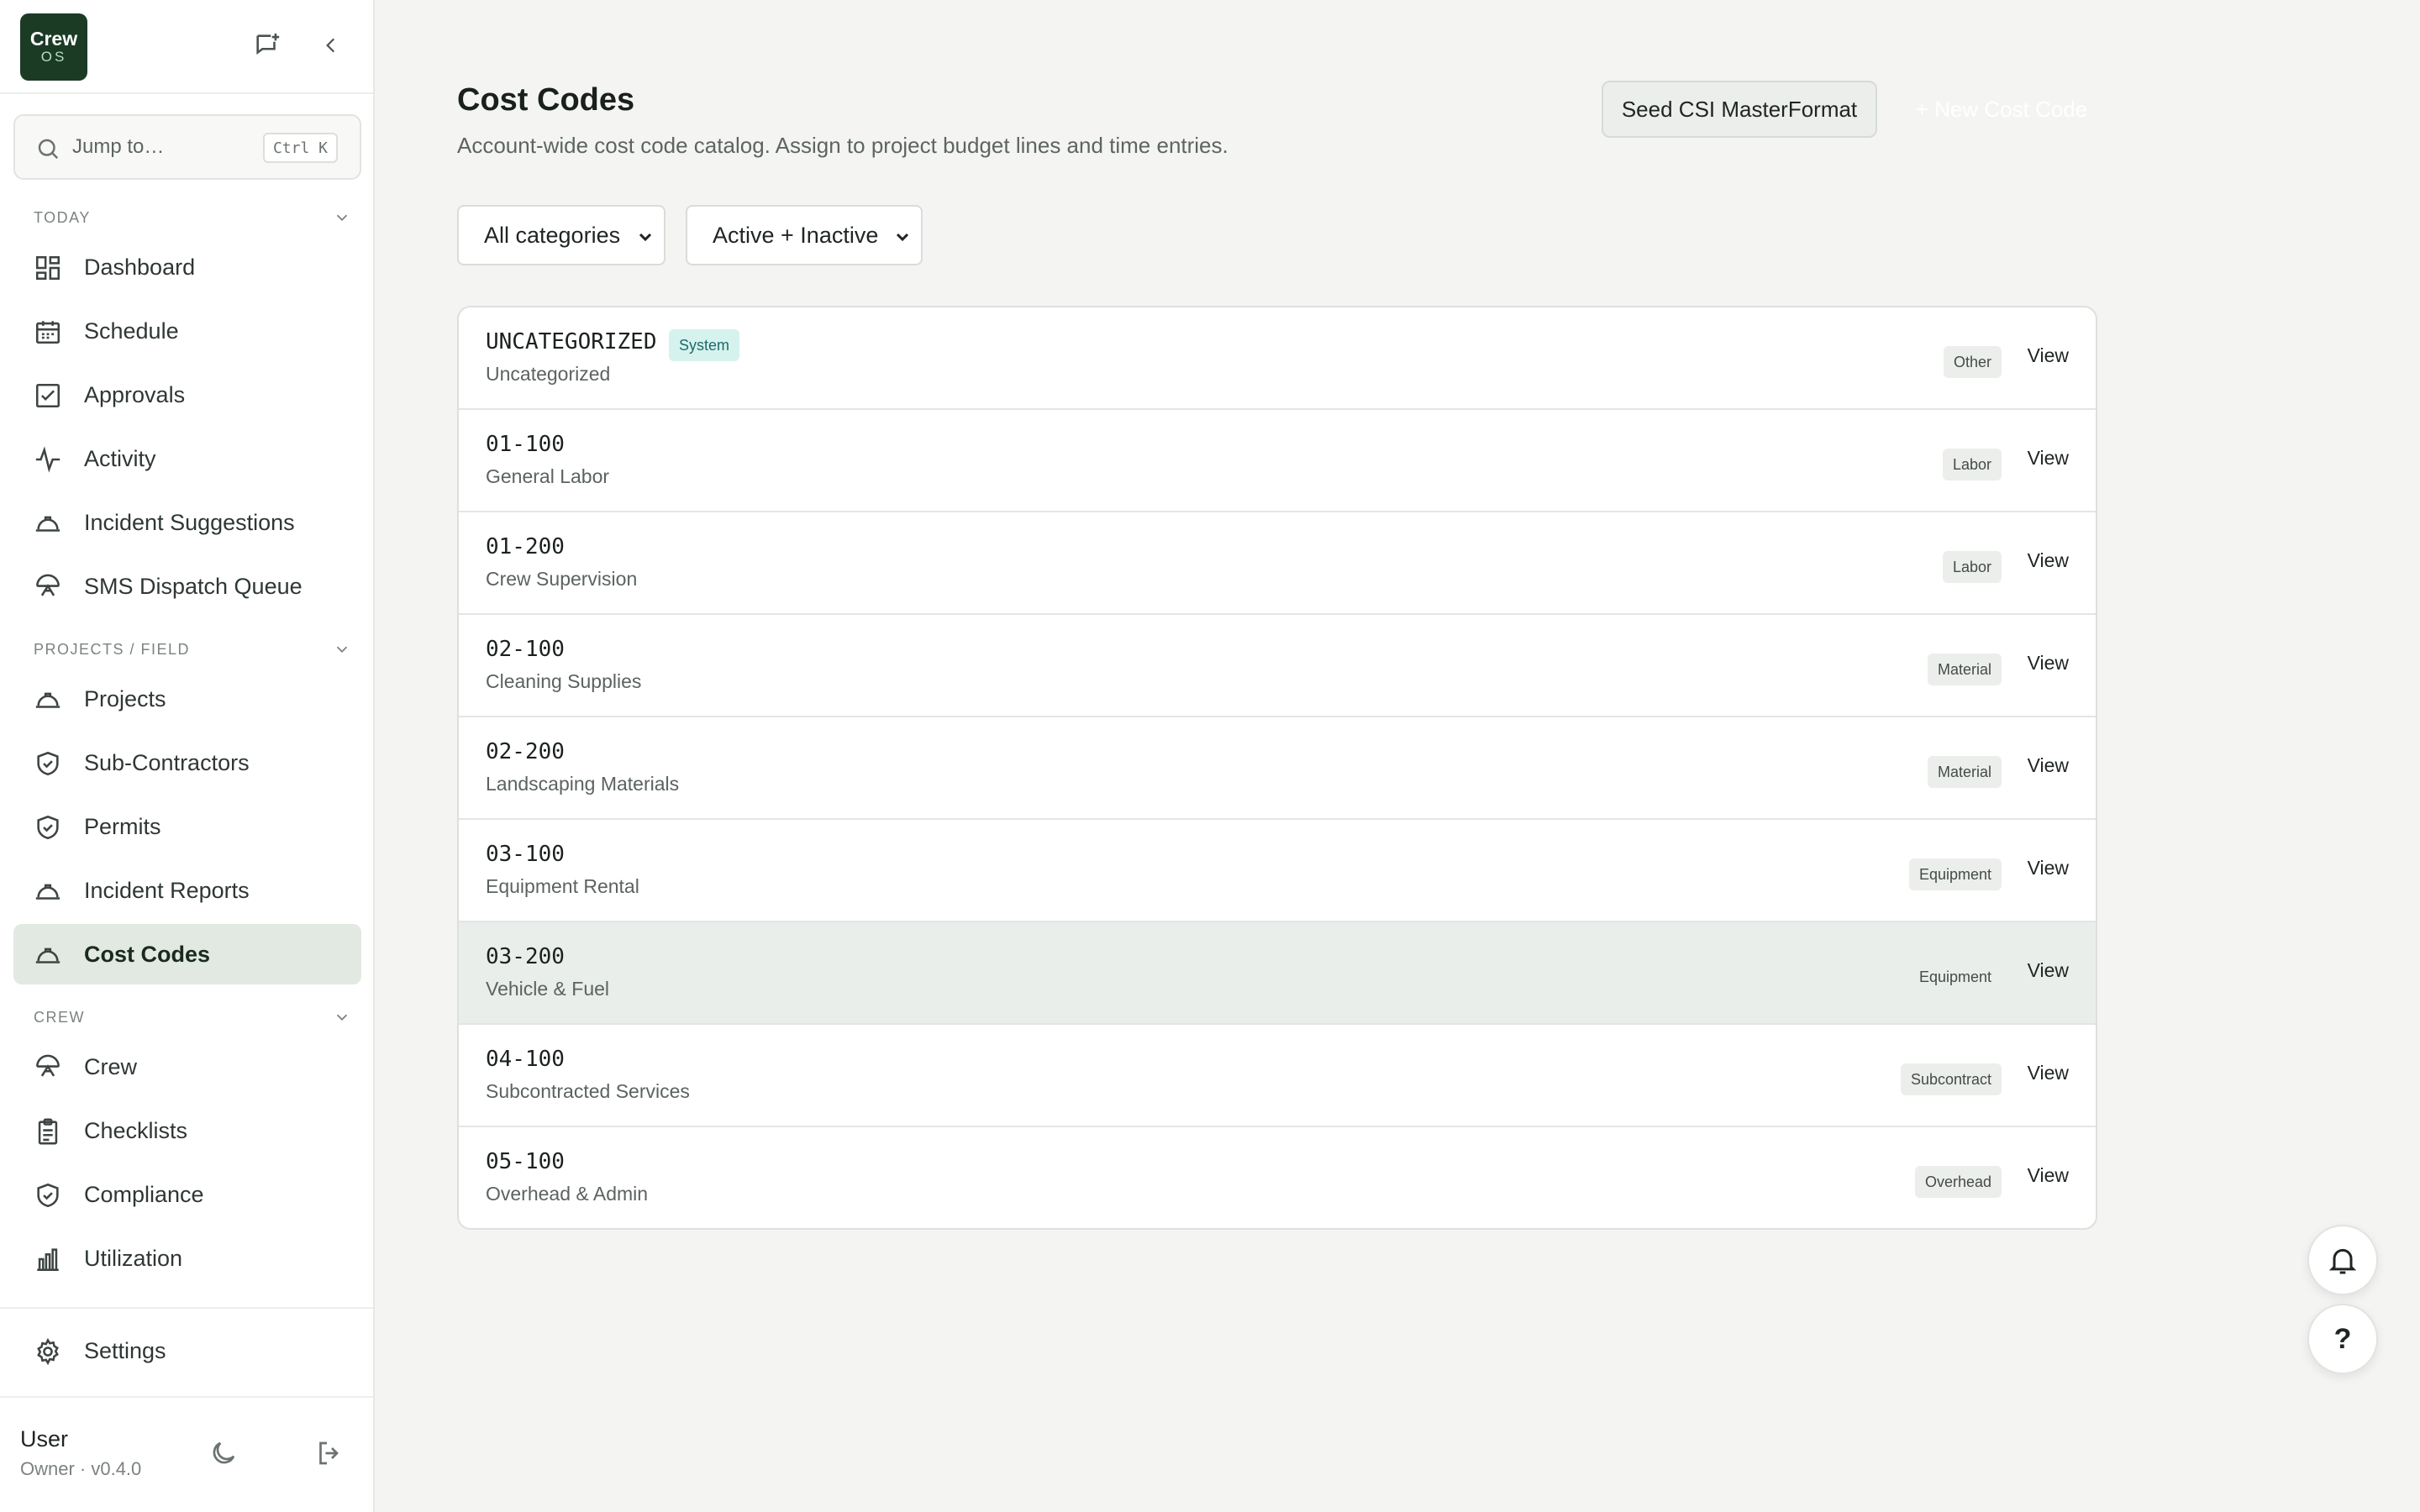 Image resolution: width=2420 pixels, height=1512 pixels. What do you see at coordinates (187, 331) in the screenshot?
I see `sidebar-item-schedule: Schedule` at bounding box center [187, 331].